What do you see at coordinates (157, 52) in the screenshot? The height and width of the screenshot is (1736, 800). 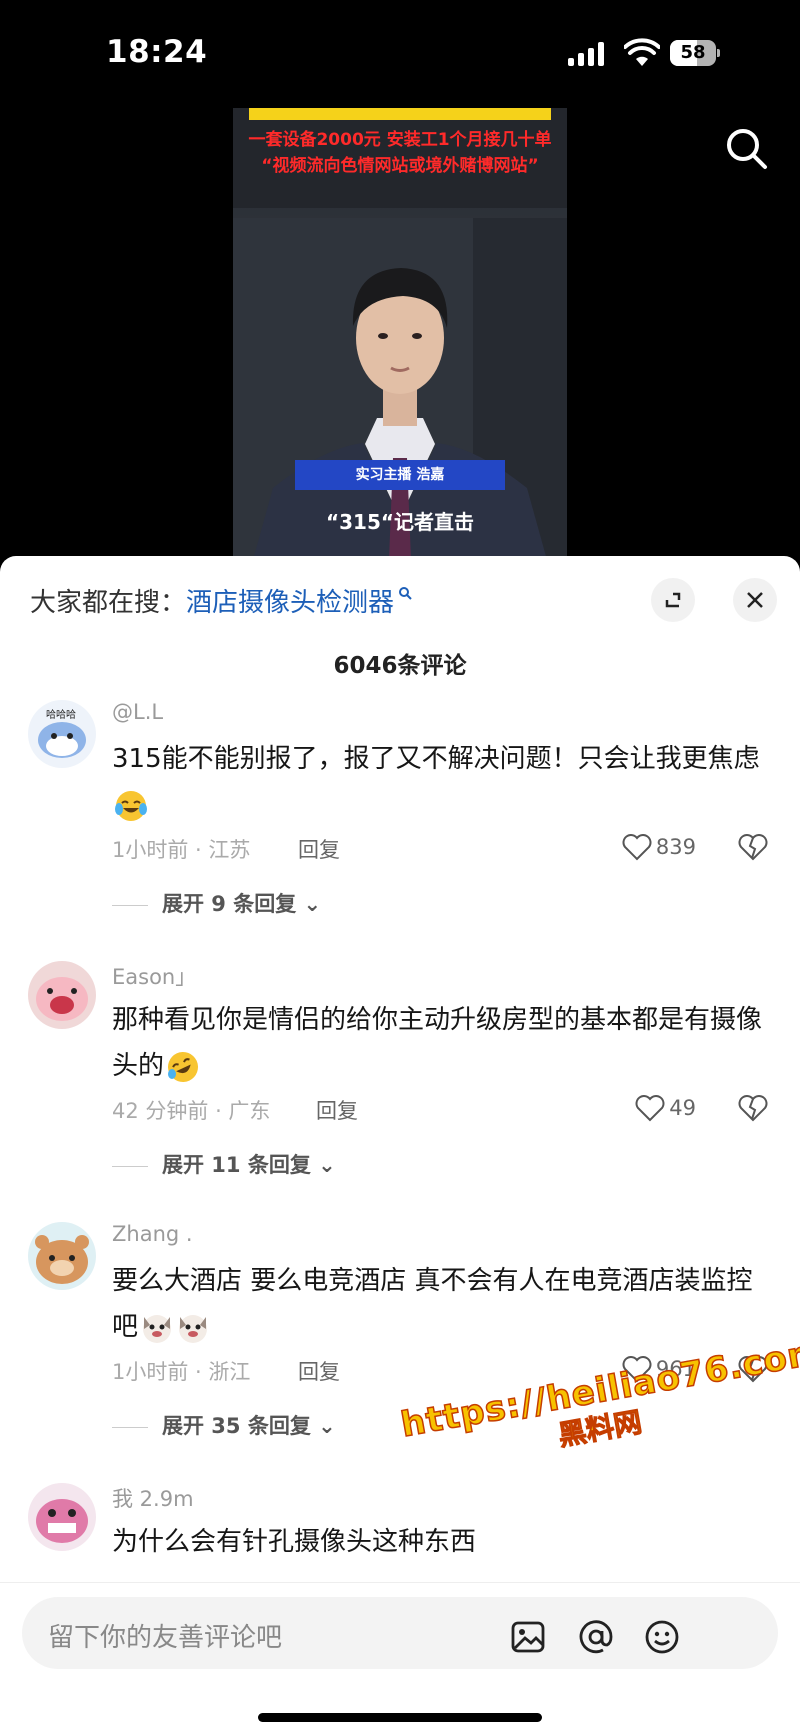 I see `status-time: 18:24` at bounding box center [157, 52].